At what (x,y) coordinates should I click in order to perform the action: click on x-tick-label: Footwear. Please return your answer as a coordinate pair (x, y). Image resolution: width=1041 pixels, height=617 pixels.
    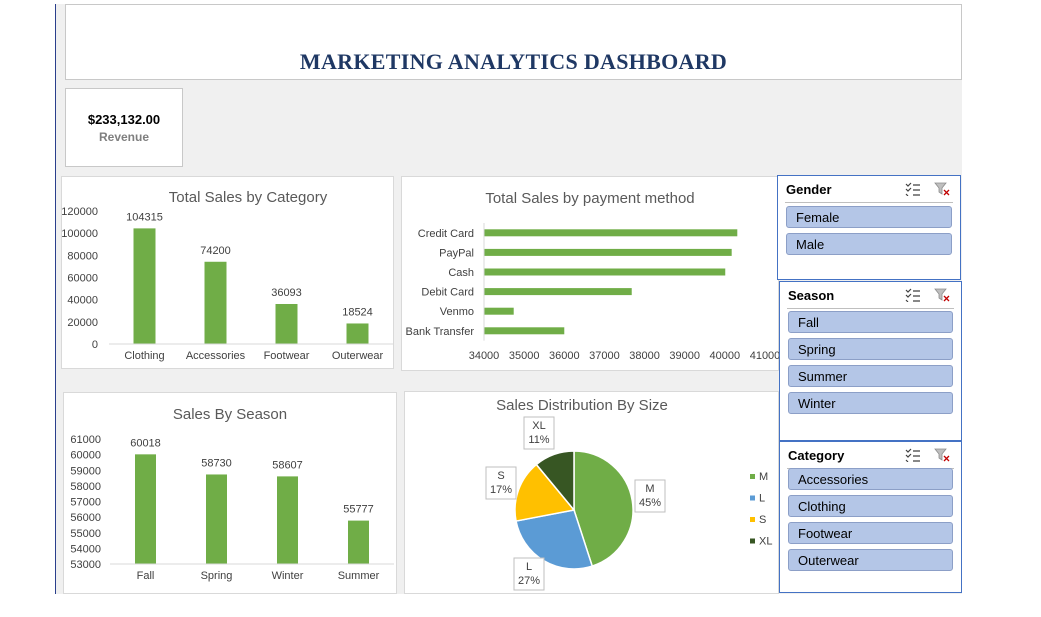
    Looking at the image, I should click on (287, 356).